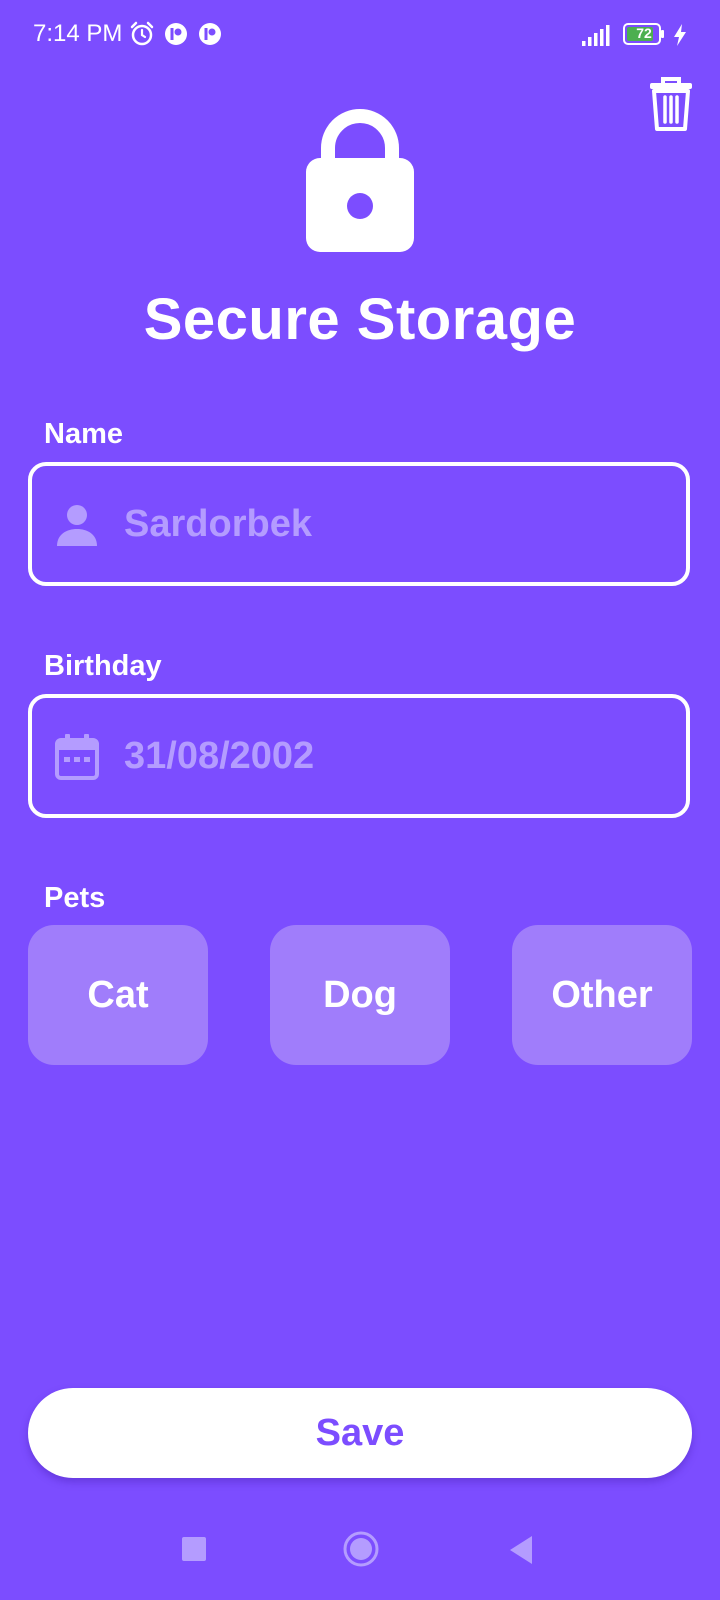  What do you see at coordinates (194, 1549) in the screenshot?
I see `recents-square-icon` at bounding box center [194, 1549].